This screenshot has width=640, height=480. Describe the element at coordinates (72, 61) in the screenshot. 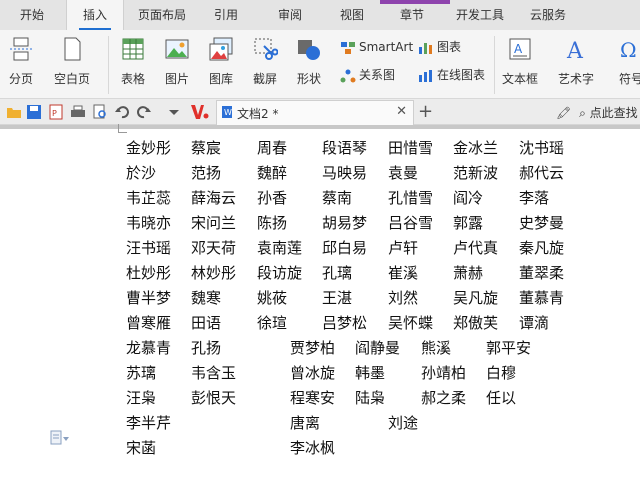

I see `blank-page-button: 空白页` at that location.